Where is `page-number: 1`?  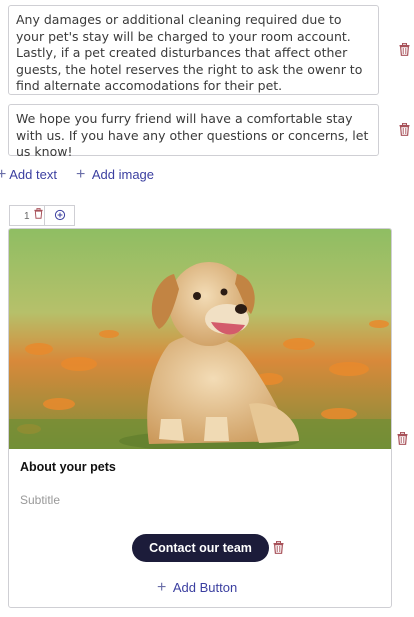
page-number: 1 is located at coordinates (27, 216).